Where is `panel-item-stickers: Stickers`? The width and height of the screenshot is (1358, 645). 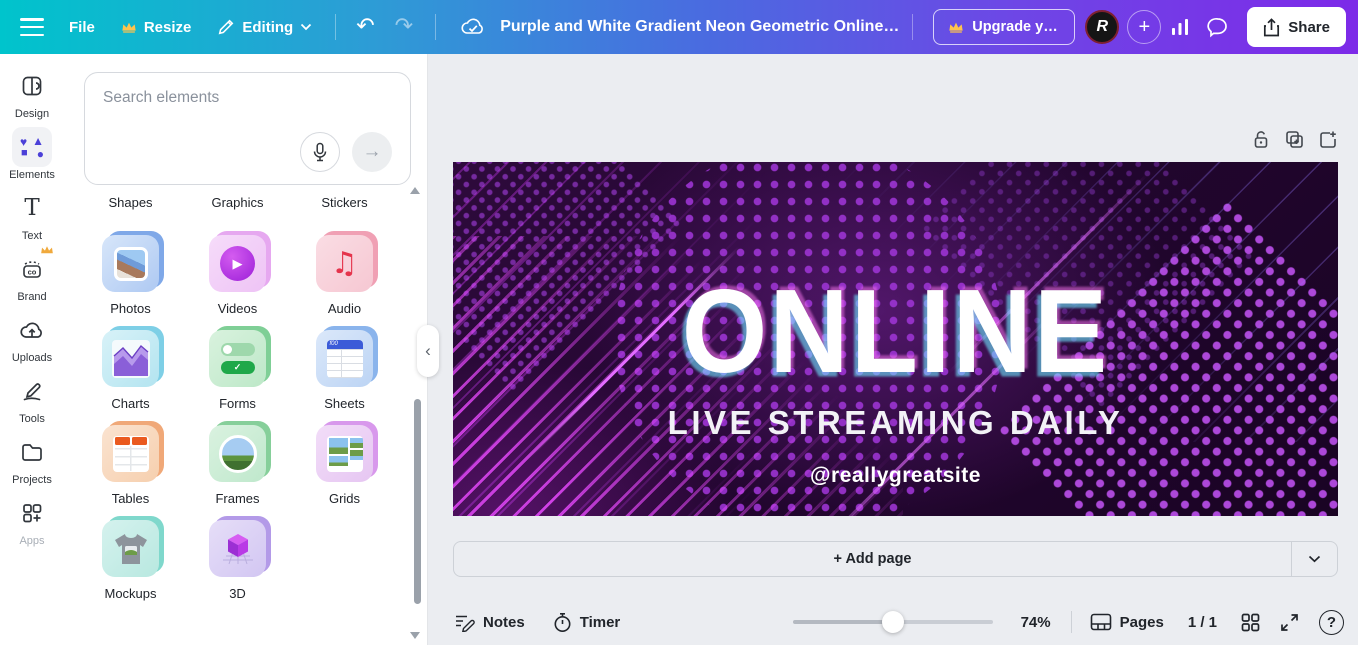
panel-item-stickers: Stickers is located at coordinates (344, 208).